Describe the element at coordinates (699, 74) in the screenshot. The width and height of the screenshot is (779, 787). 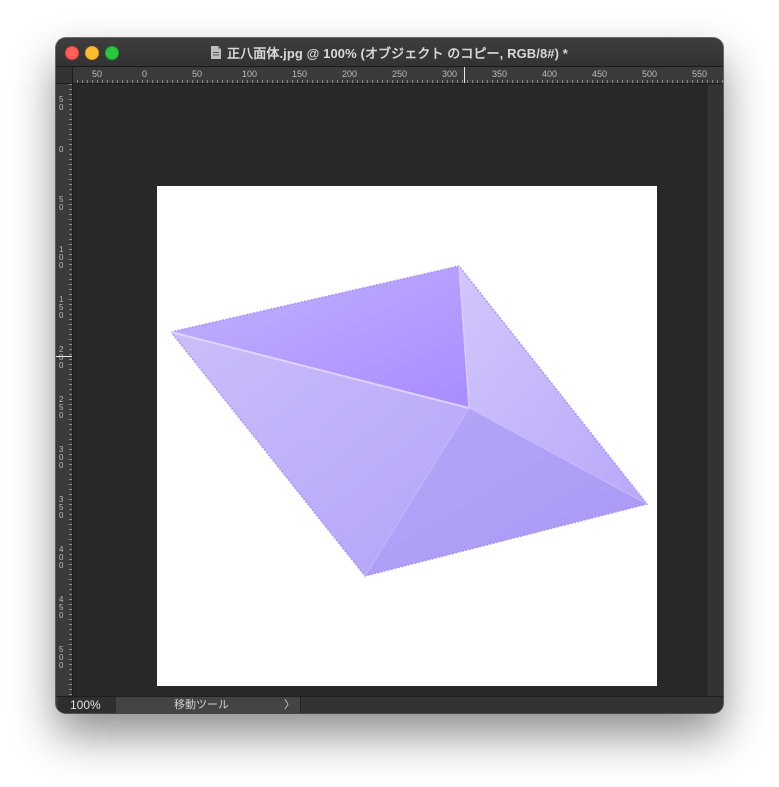
I see `ruler-label: 550` at that location.